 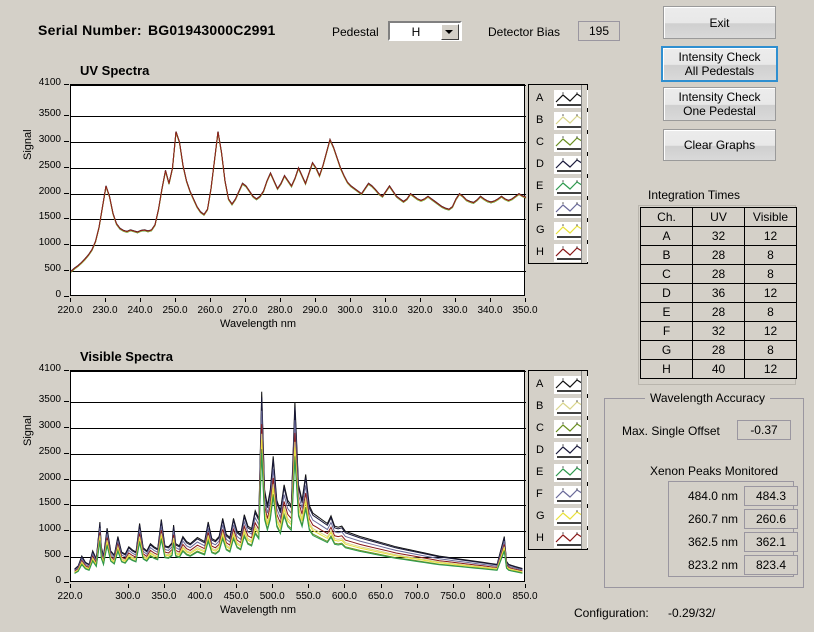 I want to click on integration-col-header: Visible, so click(x=770, y=217).